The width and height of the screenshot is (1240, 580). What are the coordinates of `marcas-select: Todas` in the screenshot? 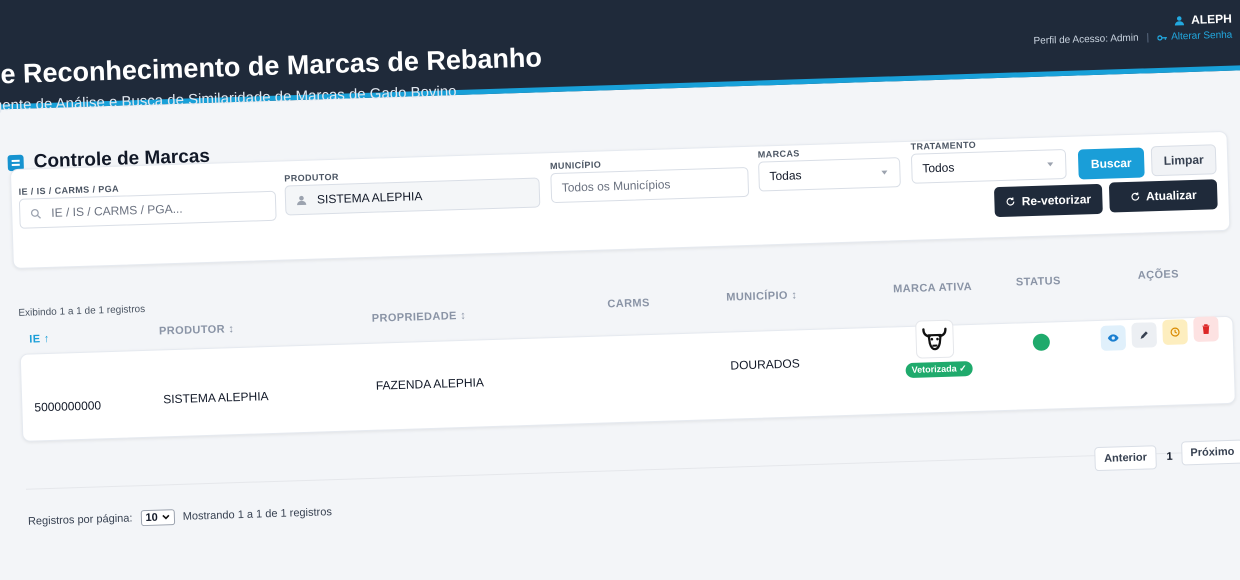 It's located at (829, 174).